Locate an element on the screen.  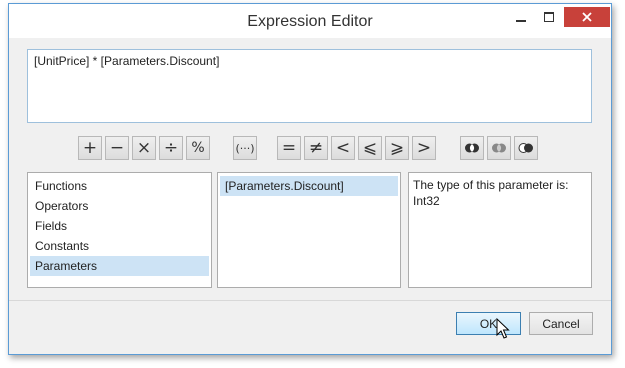
close-icon is located at coordinates (587, 17).